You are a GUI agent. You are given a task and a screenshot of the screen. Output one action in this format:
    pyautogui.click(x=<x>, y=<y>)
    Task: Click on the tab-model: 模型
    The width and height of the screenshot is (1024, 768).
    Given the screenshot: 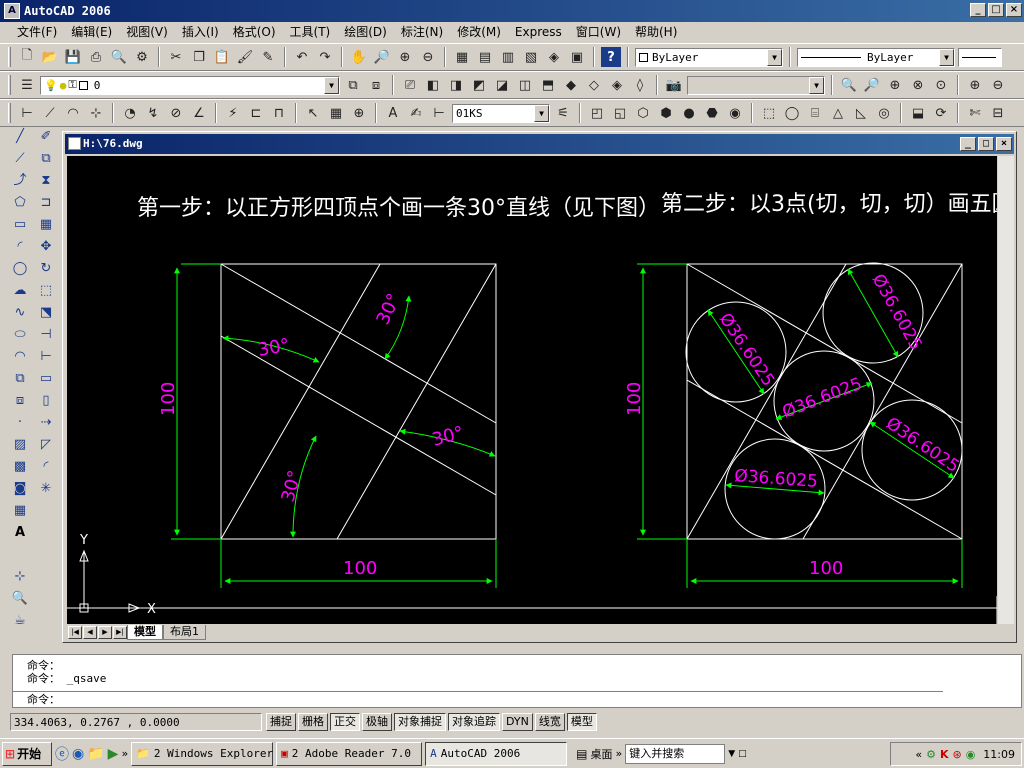 What is the action you would take?
    pyautogui.click(x=145, y=632)
    